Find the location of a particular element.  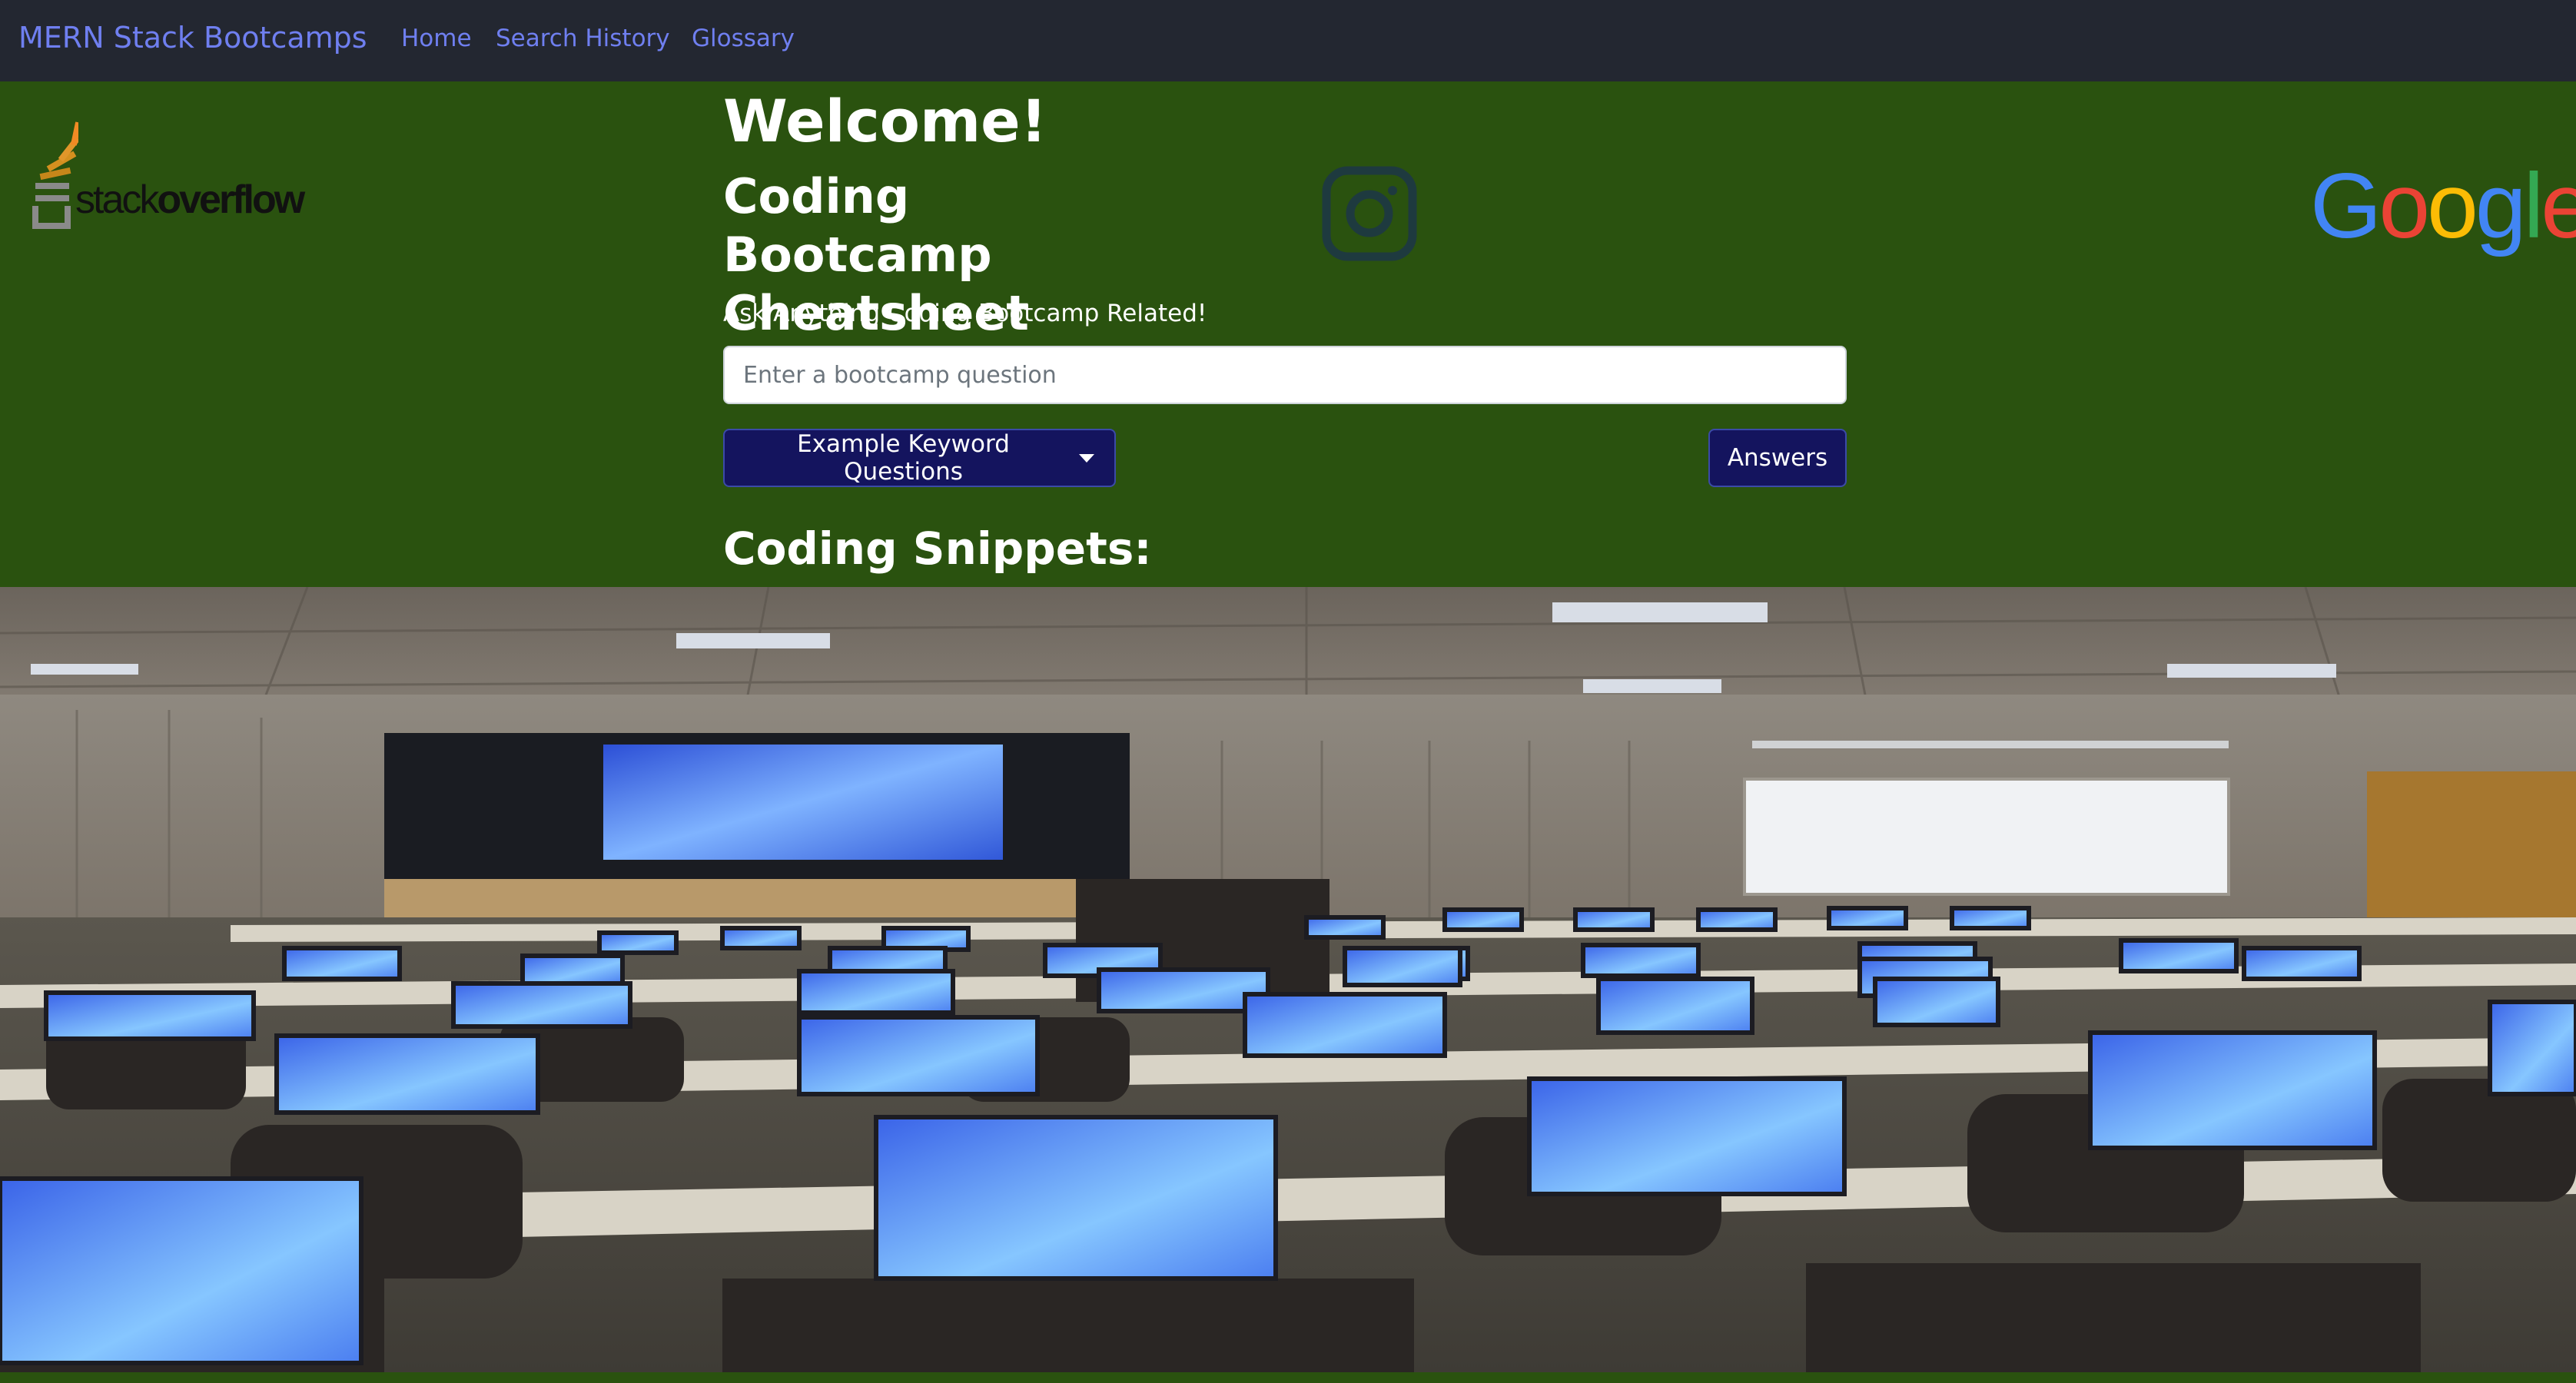

caret-down-icon is located at coordinates (1086, 458).